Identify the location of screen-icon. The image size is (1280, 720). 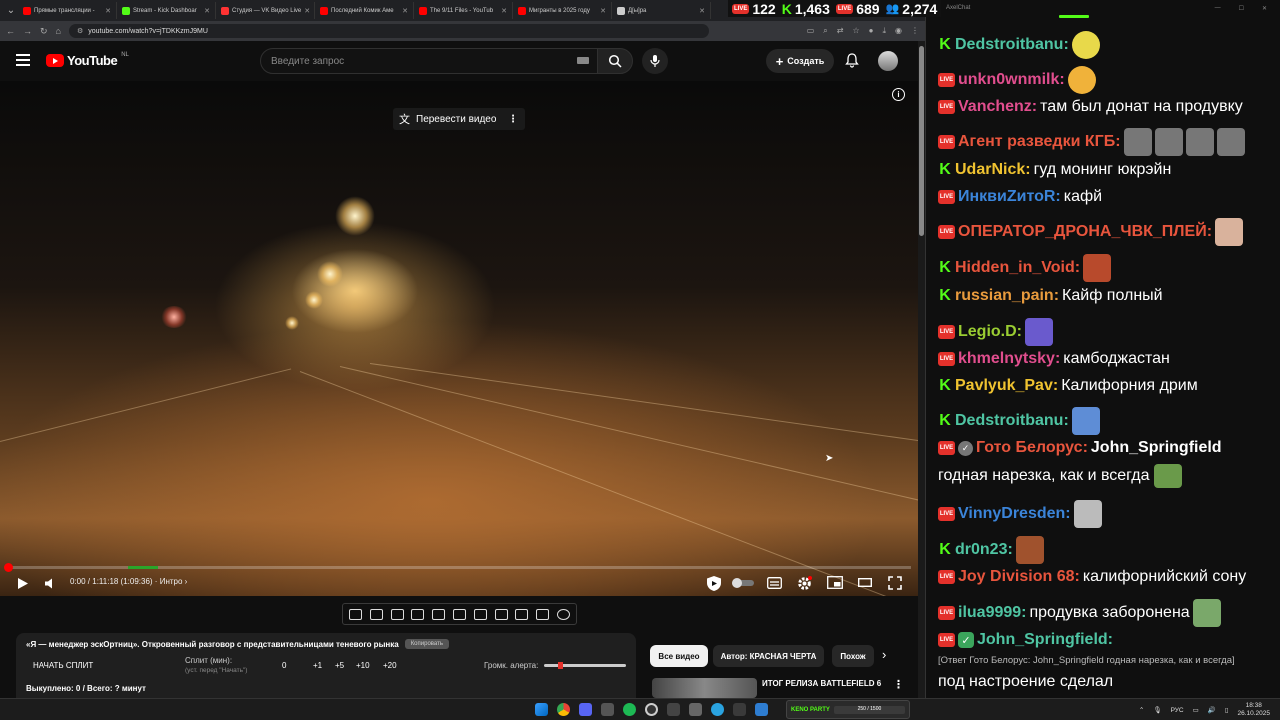
(439, 614).